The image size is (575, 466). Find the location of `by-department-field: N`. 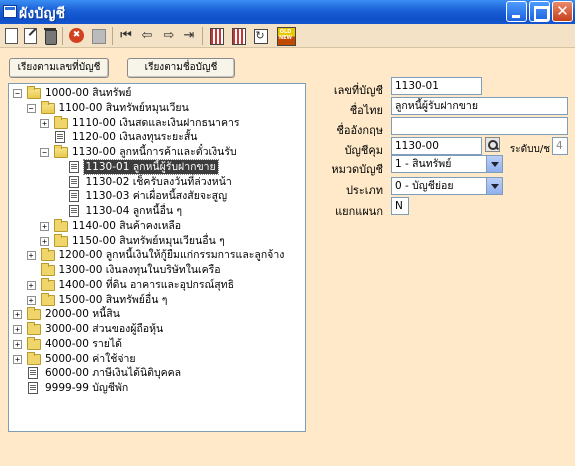

by-department-field: N is located at coordinates (400, 206).